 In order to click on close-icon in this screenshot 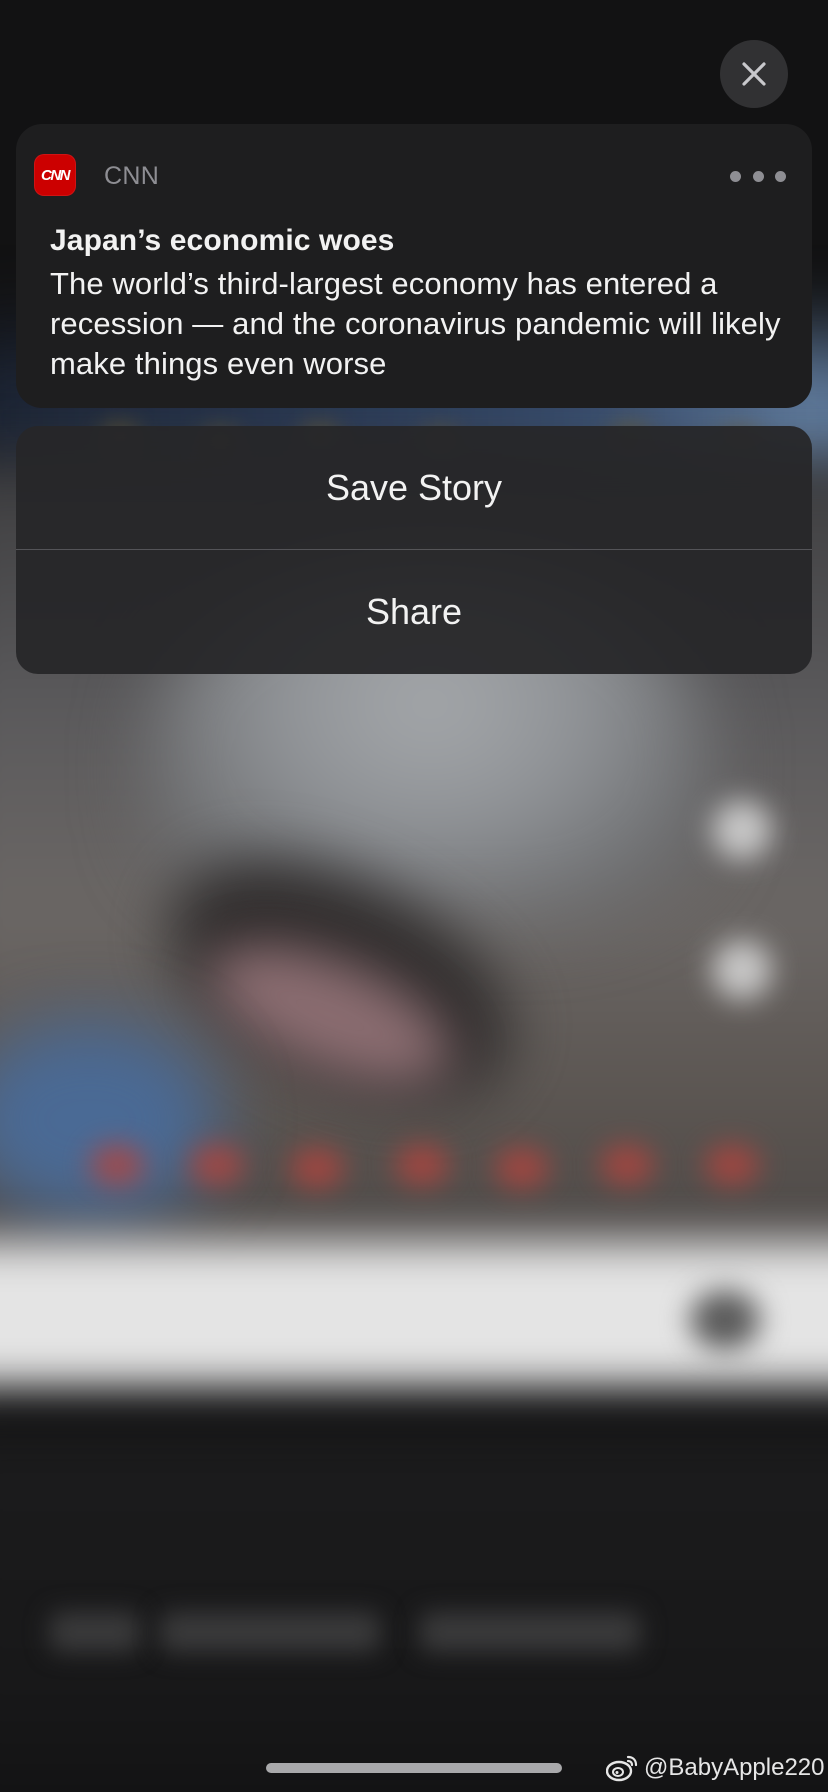, I will do `click(754, 74)`.